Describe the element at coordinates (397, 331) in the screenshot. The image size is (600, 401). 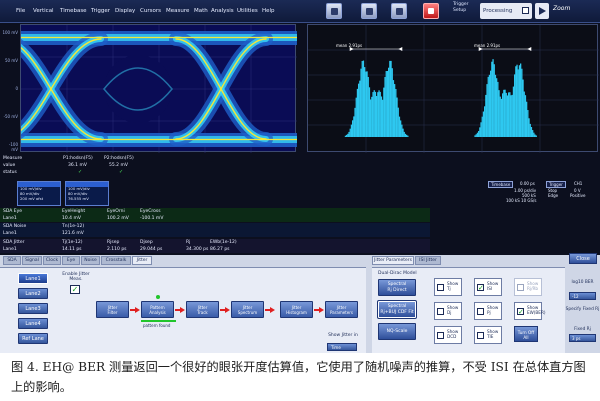
I see `dual-dirac-nq-scale-2: NQ-Scale` at that location.